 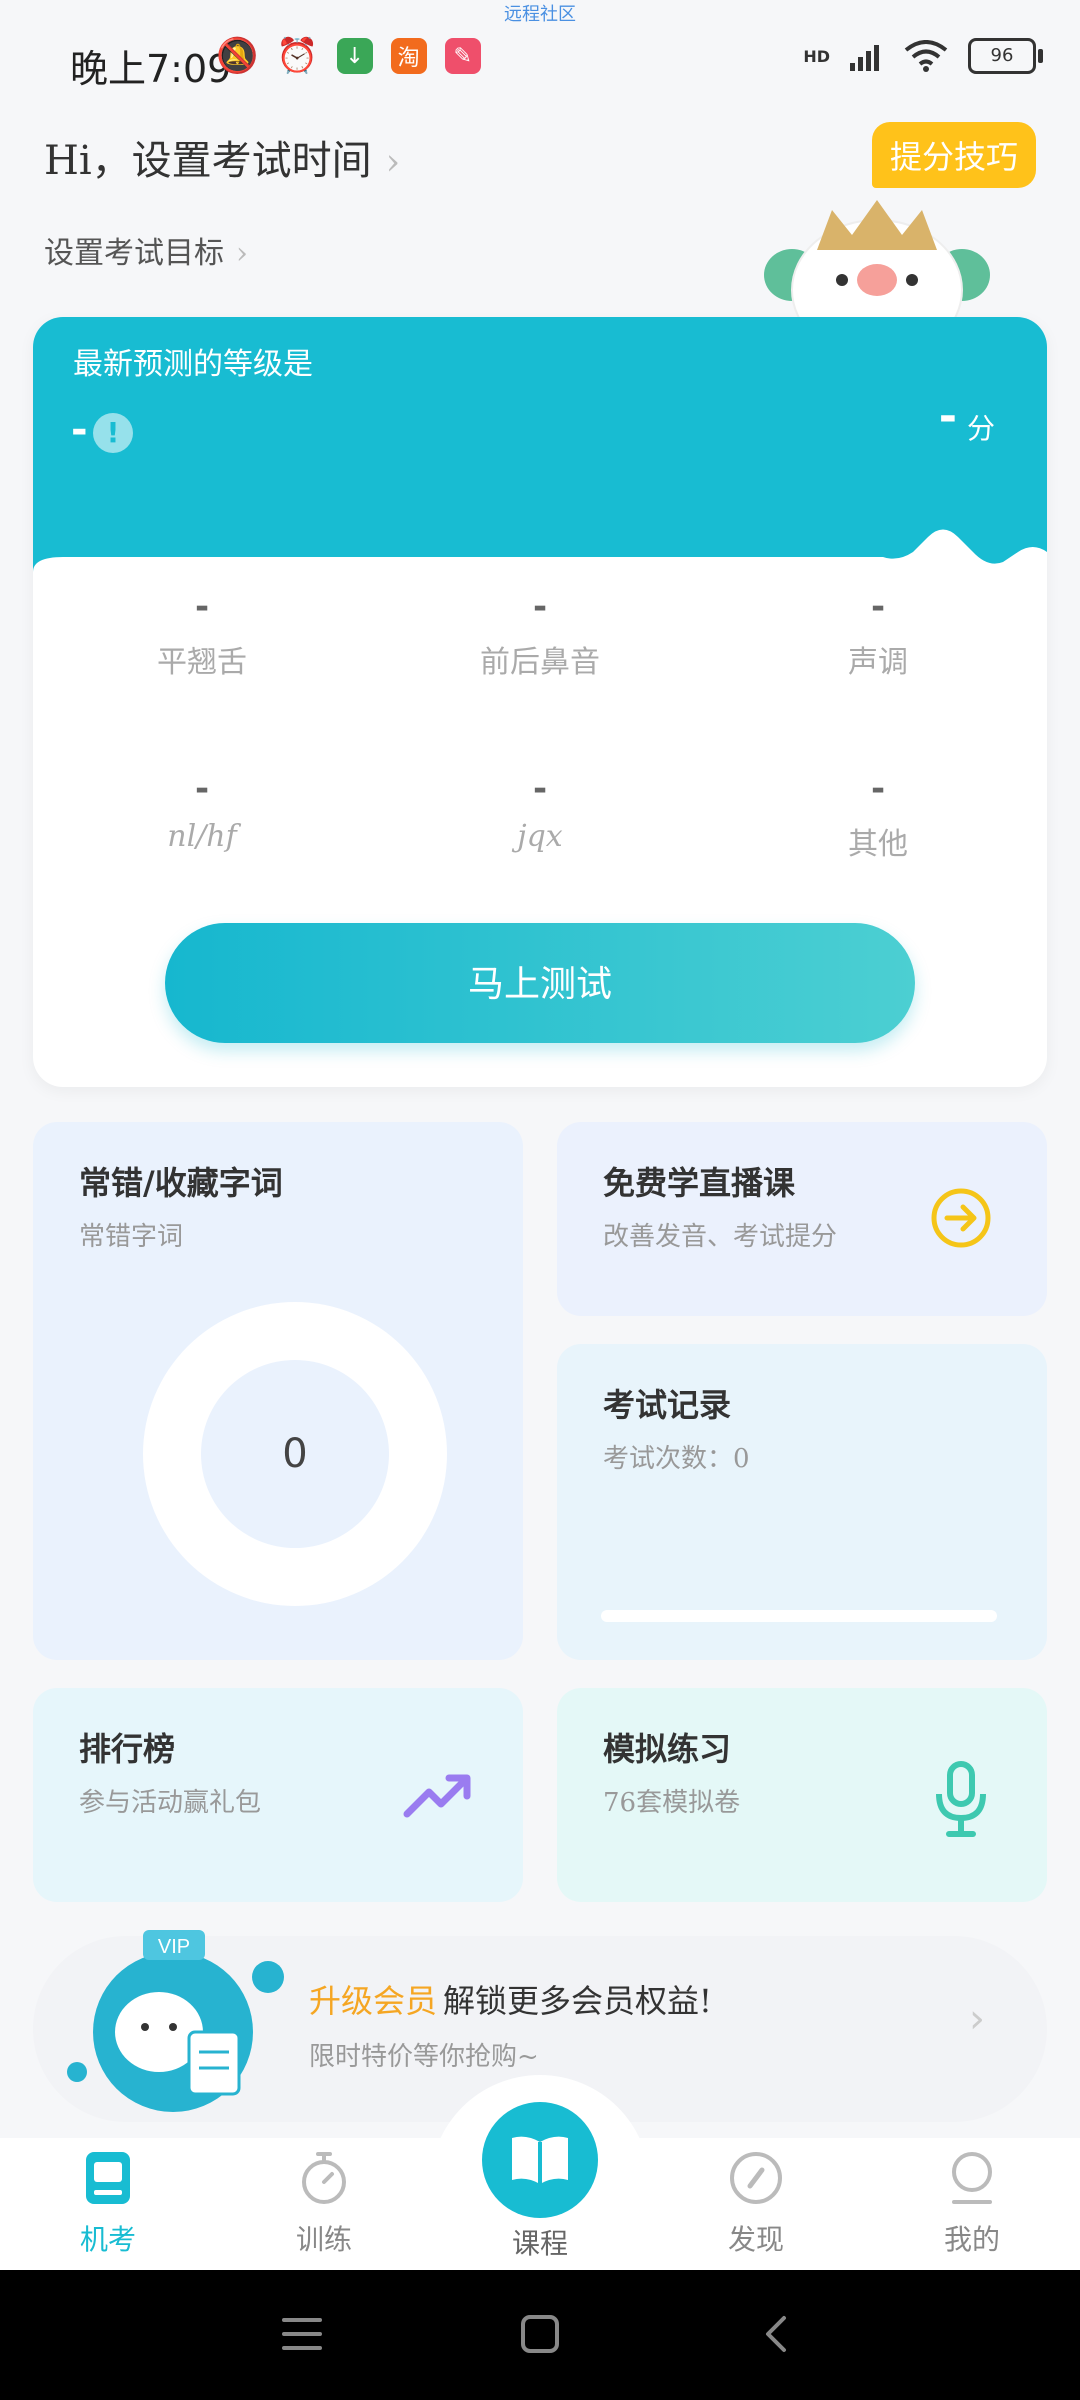 I want to click on alarm-icon: ⏰, so click(x=297, y=56).